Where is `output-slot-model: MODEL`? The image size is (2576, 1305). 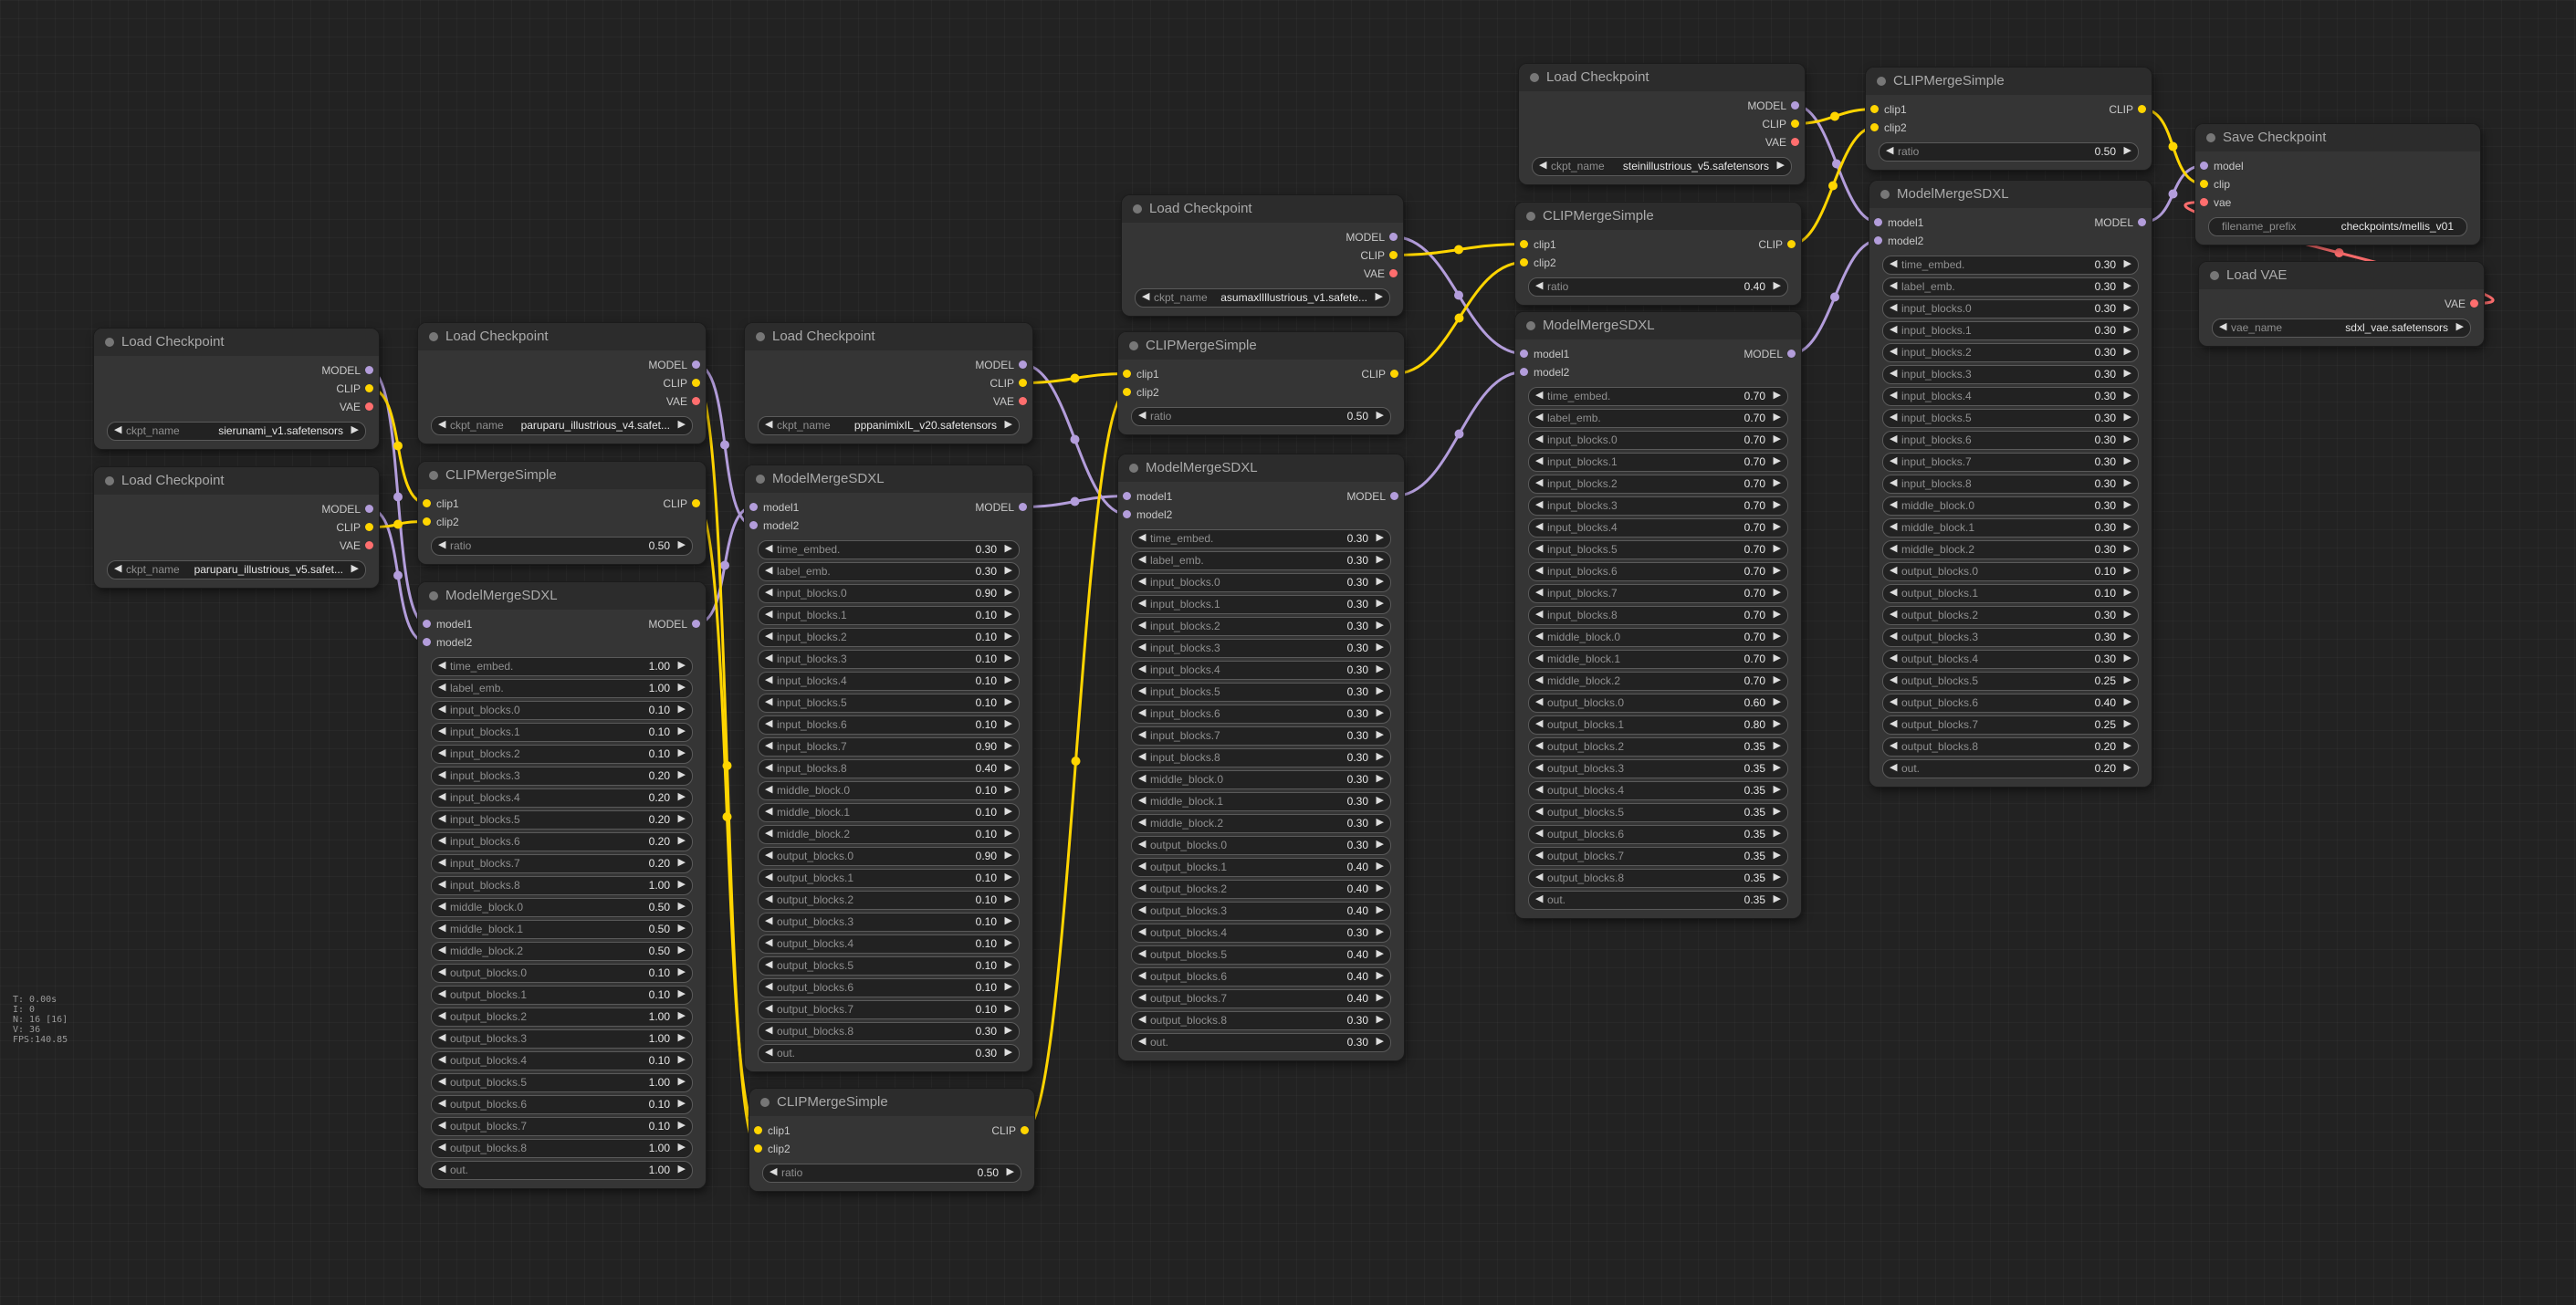 output-slot-model: MODEL is located at coordinates (647, 365).